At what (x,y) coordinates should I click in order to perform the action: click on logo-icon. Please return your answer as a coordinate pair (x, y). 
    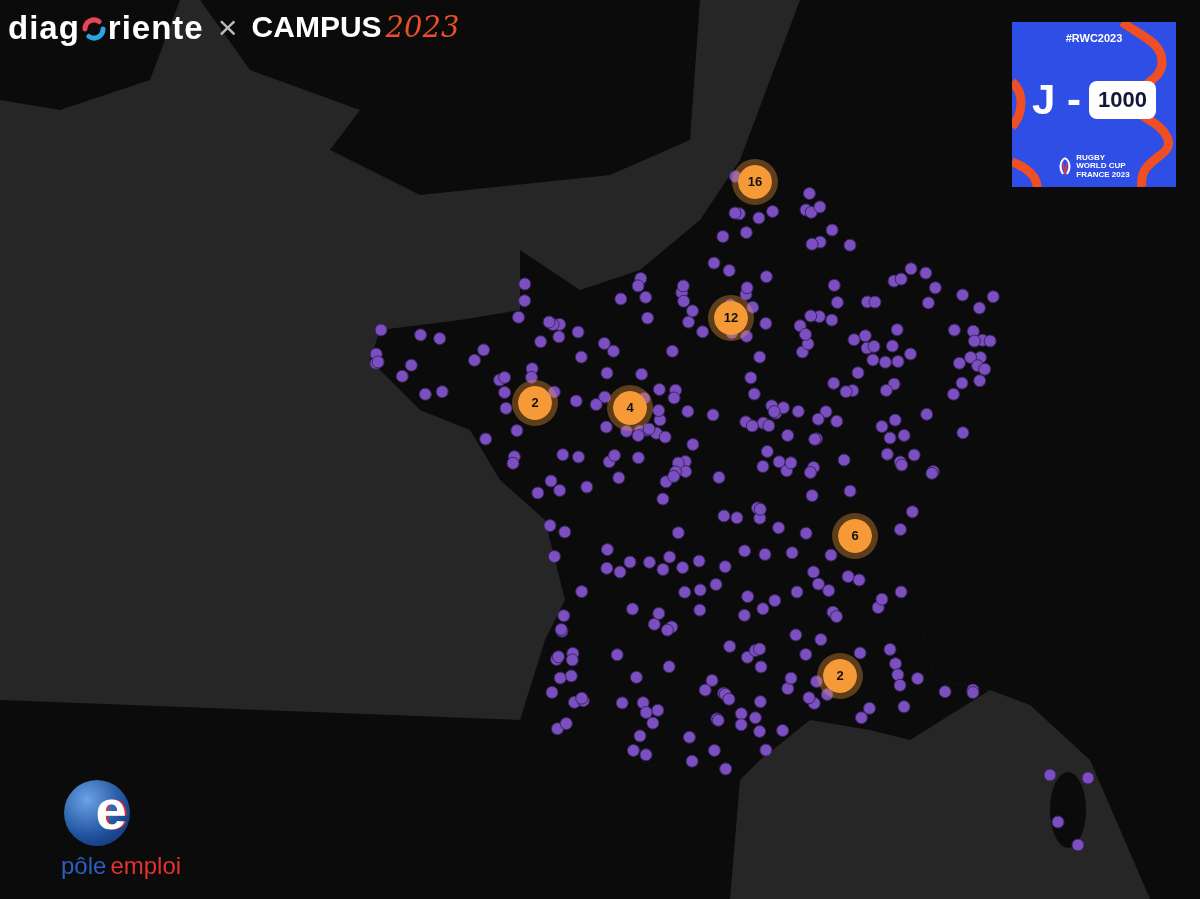
    Looking at the image, I should click on (93, 29).